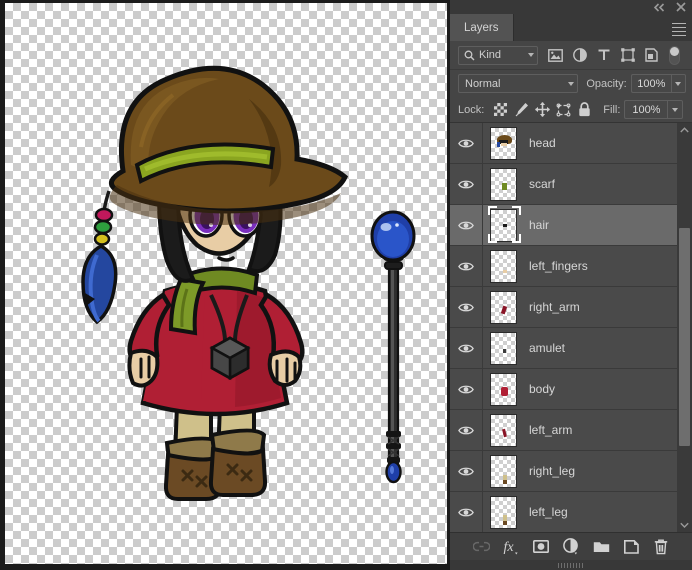  What do you see at coordinates (571, 565) in the screenshot?
I see `panel-resize-grip` at bounding box center [571, 565].